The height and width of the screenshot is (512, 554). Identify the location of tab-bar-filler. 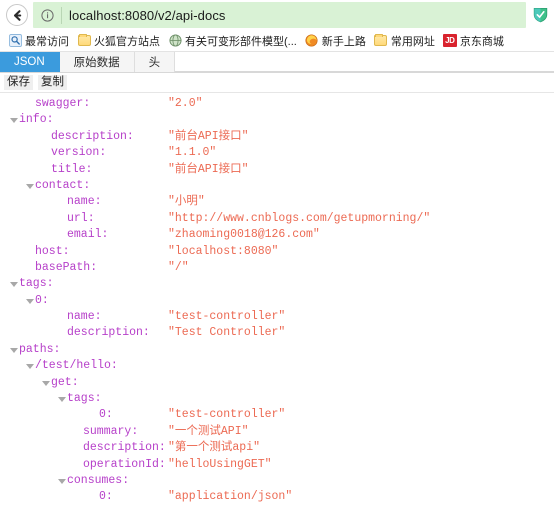
(364, 62).